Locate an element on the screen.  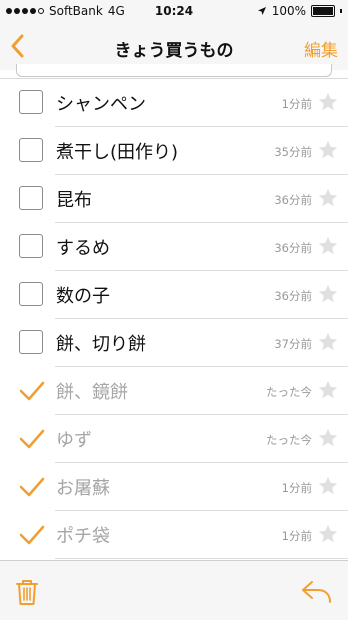
item-time: 37分前 is located at coordinates (293, 344).